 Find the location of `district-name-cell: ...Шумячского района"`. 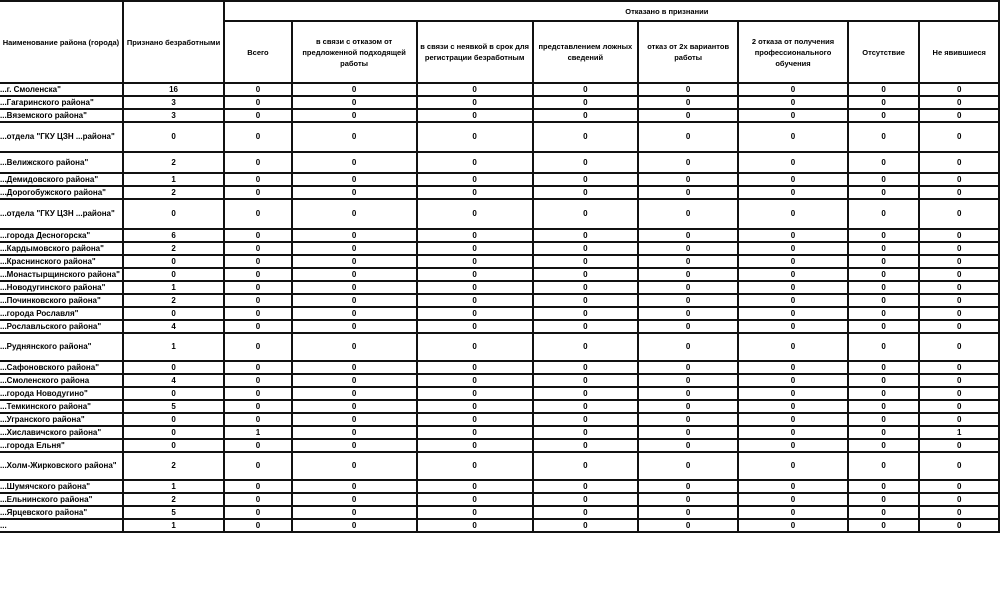

district-name-cell: ...Шумячского района" is located at coordinates (62, 486).